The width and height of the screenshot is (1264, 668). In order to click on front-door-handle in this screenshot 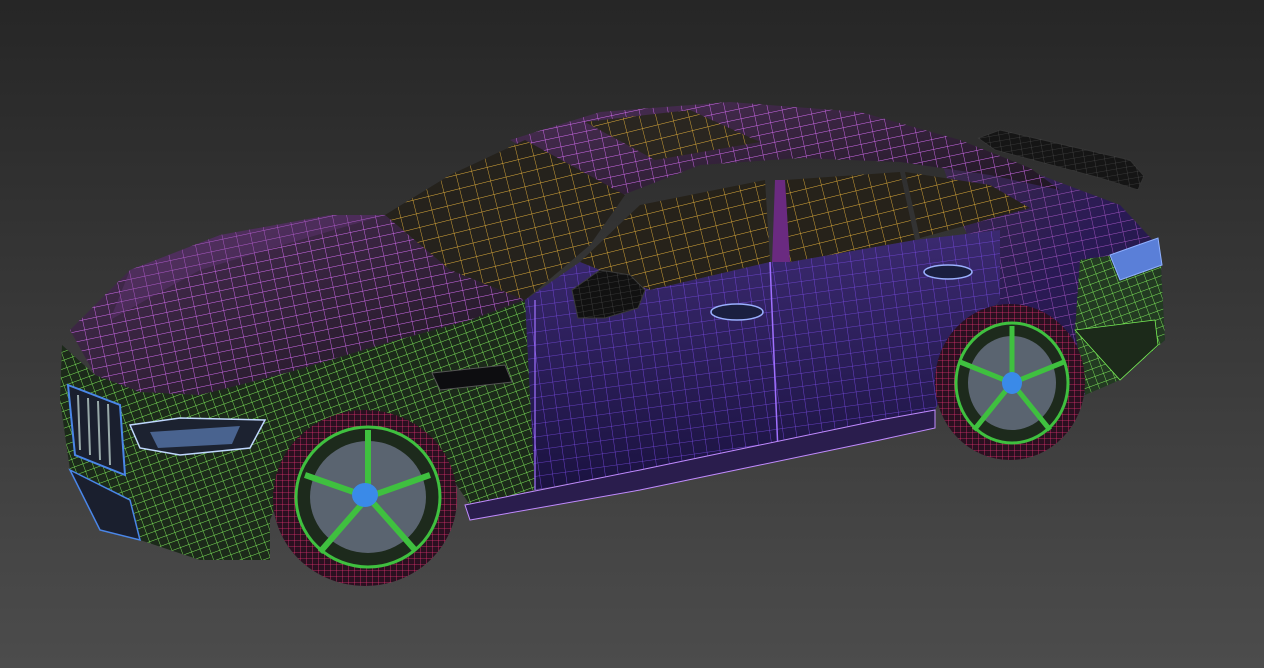, I will do `click(737, 312)`.